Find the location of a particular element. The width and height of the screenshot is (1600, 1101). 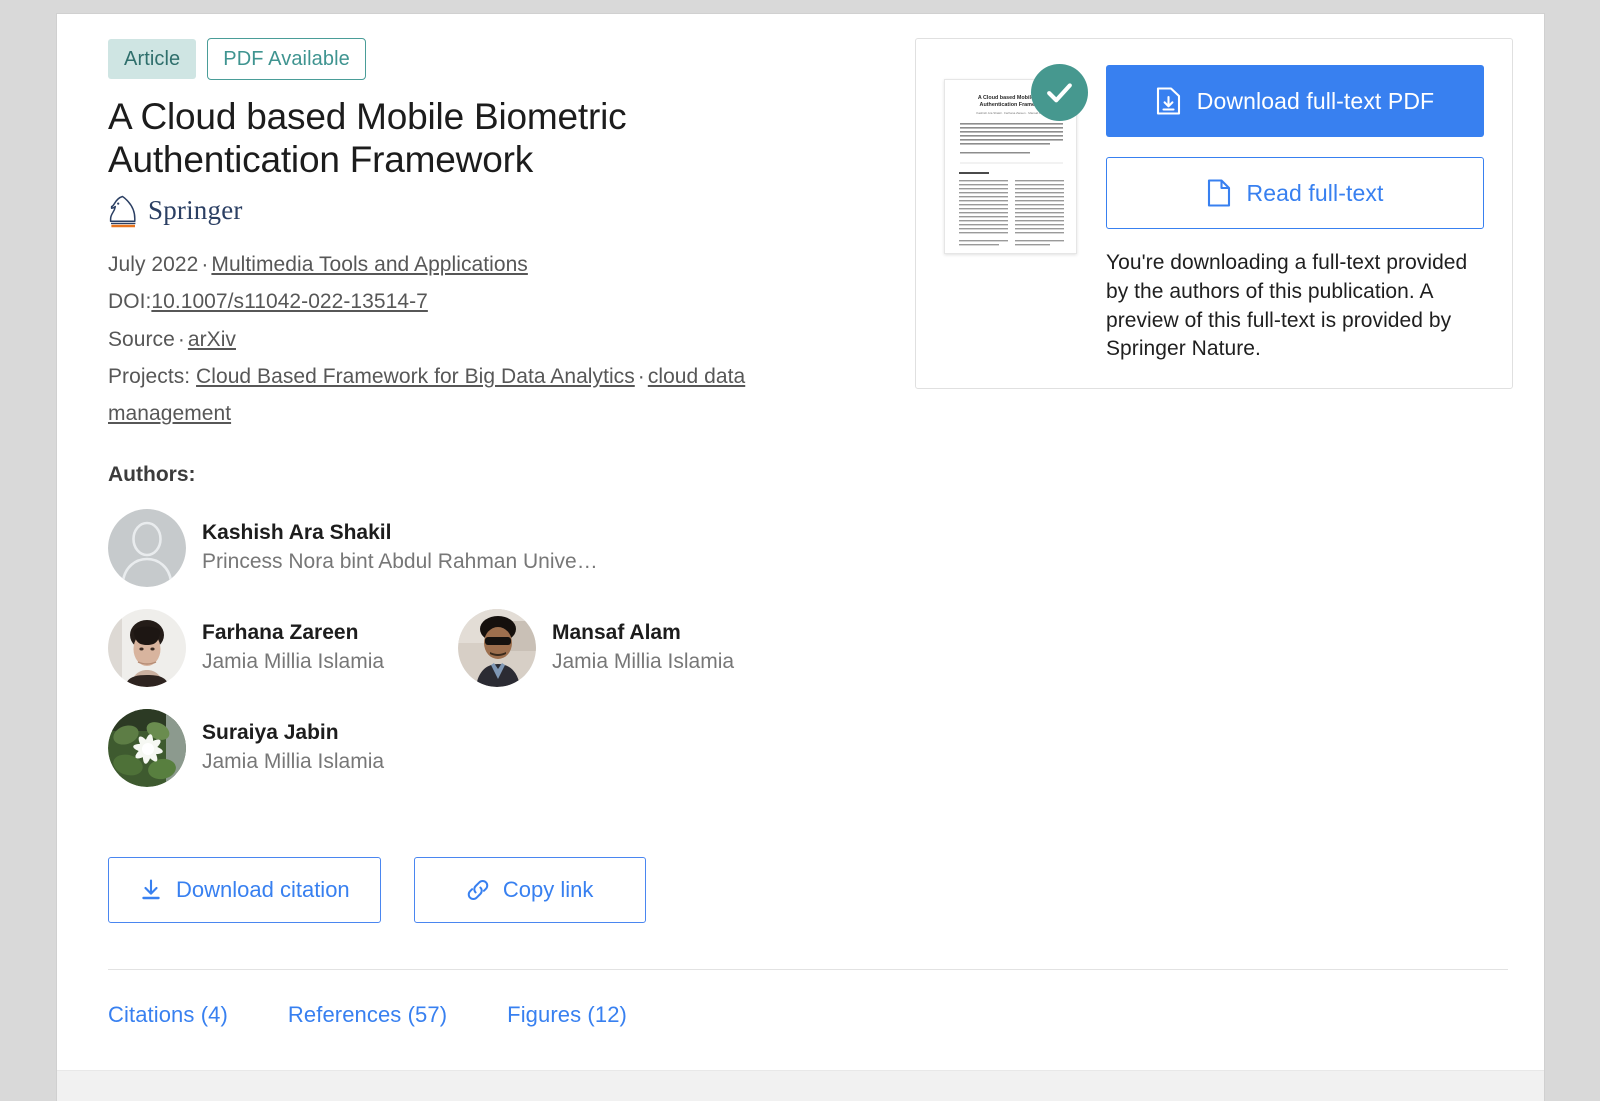

doi-link: 10.1007/s11042-022-13514-7 is located at coordinates (289, 301).